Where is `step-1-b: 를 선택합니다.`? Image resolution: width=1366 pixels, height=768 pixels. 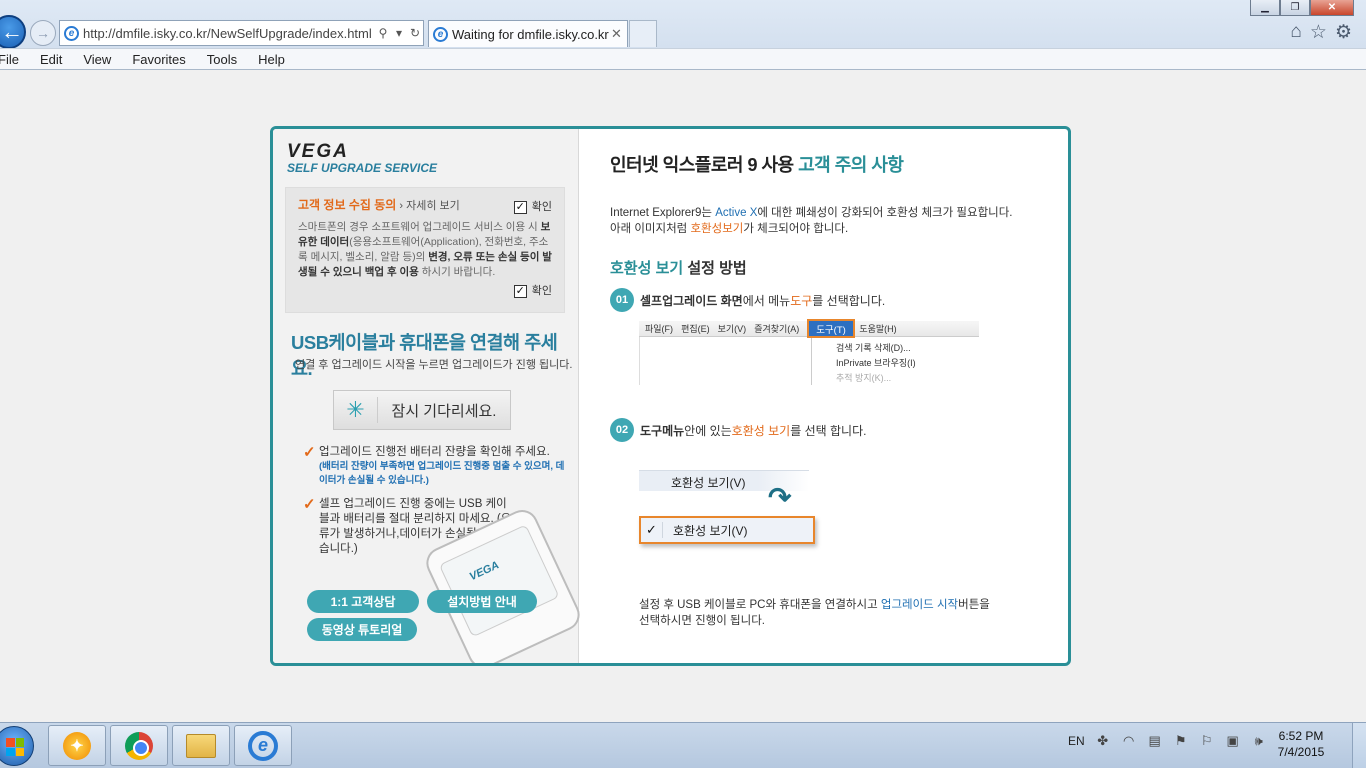 step-1-b: 를 선택합니다. is located at coordinates (849, 300).